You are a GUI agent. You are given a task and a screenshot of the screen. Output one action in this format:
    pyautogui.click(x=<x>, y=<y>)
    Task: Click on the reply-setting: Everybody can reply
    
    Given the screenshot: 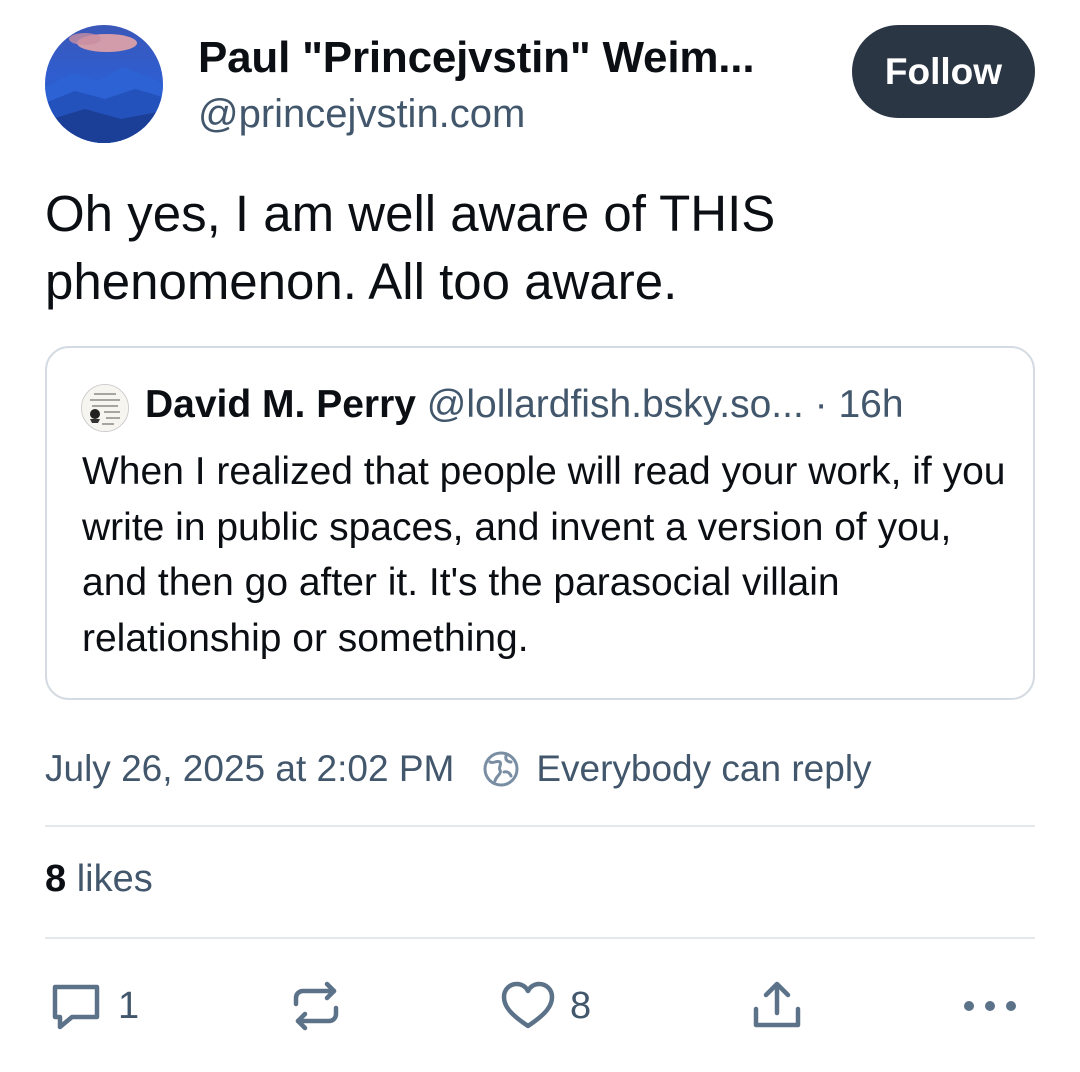 What is the action you would take?
    pyautogui.click(x=703, y=769)
    